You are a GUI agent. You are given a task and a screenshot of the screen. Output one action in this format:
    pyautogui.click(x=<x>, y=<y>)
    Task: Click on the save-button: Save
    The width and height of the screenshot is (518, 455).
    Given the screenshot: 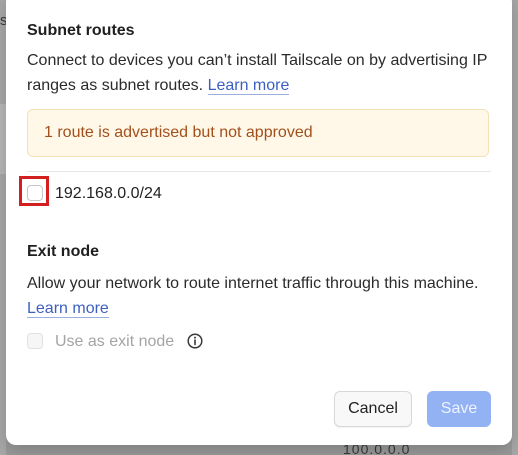 What is the action you would take?
    pyautogui.click(x=459, y=409)
    